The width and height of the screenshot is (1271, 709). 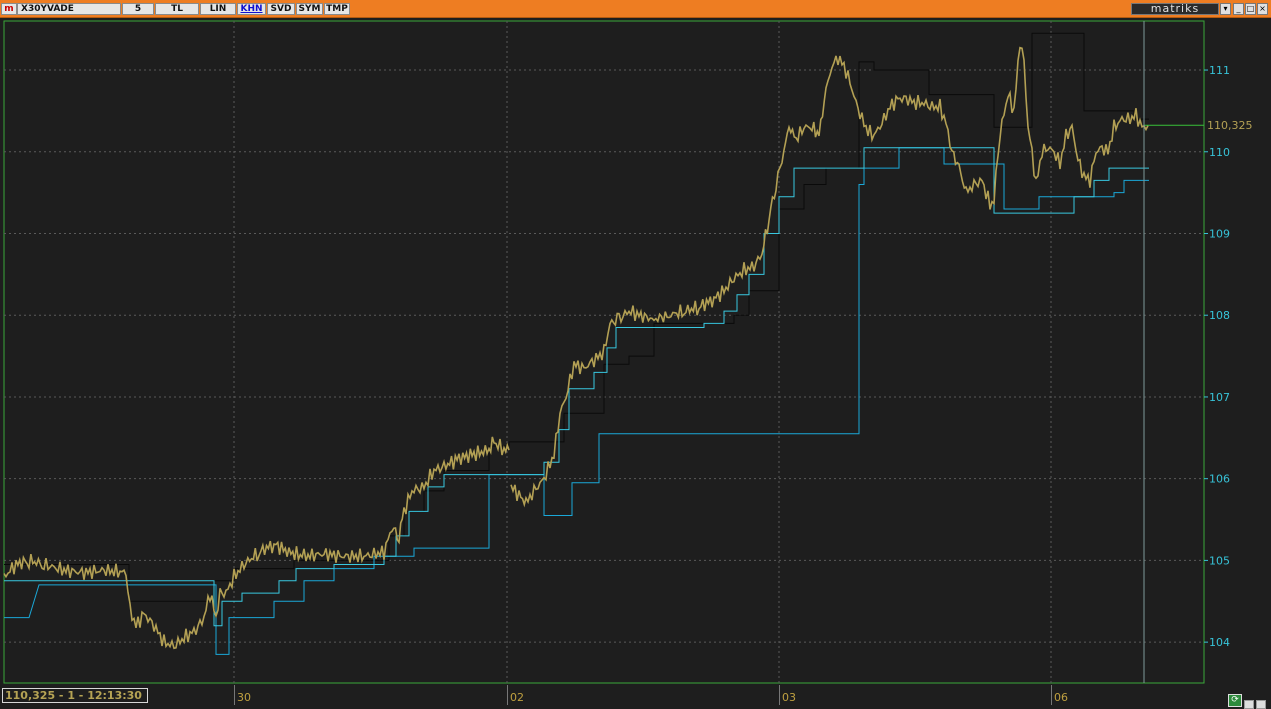 I want to click on refresh-icon: ⟳, so click(x=1235, y=700).